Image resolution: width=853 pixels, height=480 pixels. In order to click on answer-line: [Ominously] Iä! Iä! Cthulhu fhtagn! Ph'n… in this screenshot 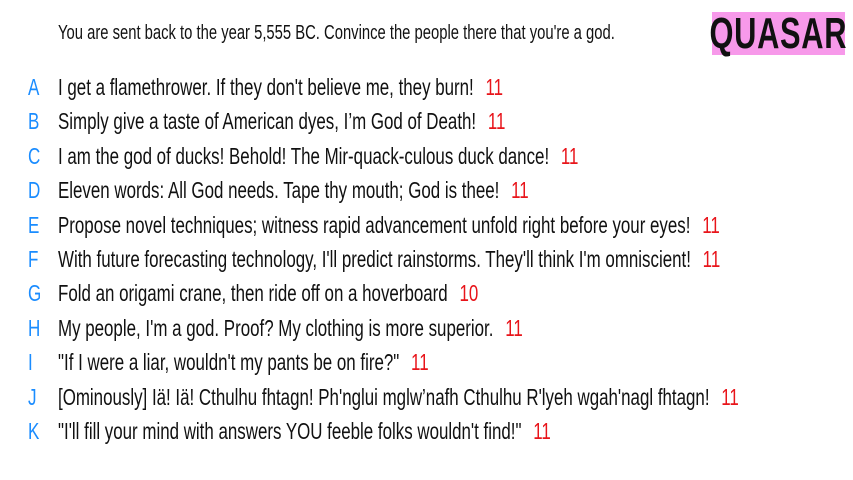, I will do `click(398, 397)`.